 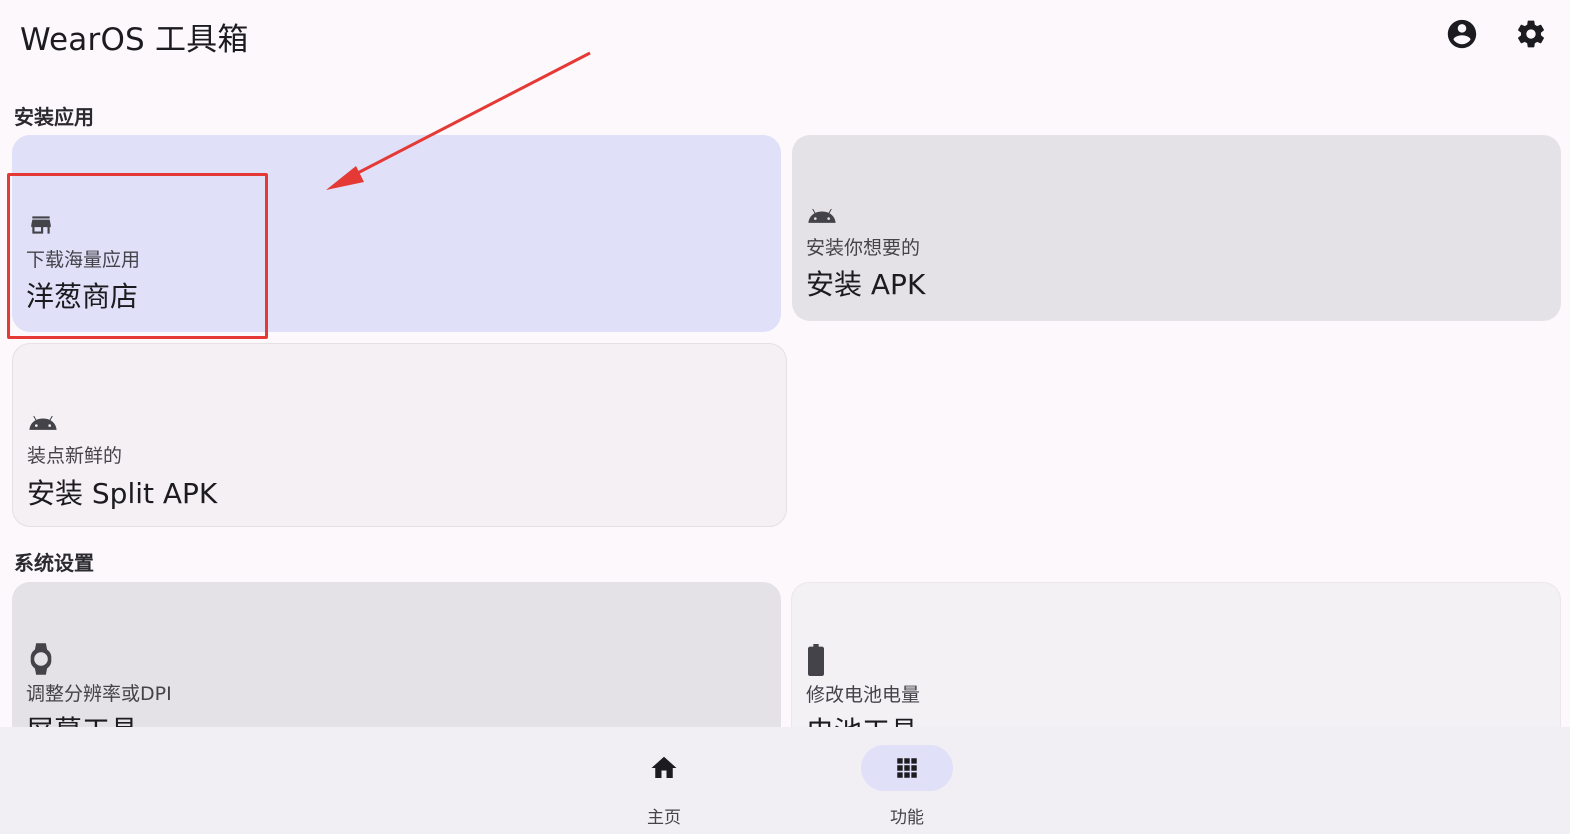 I want to click on apps-grid-icon, so click(x=907, y=768).